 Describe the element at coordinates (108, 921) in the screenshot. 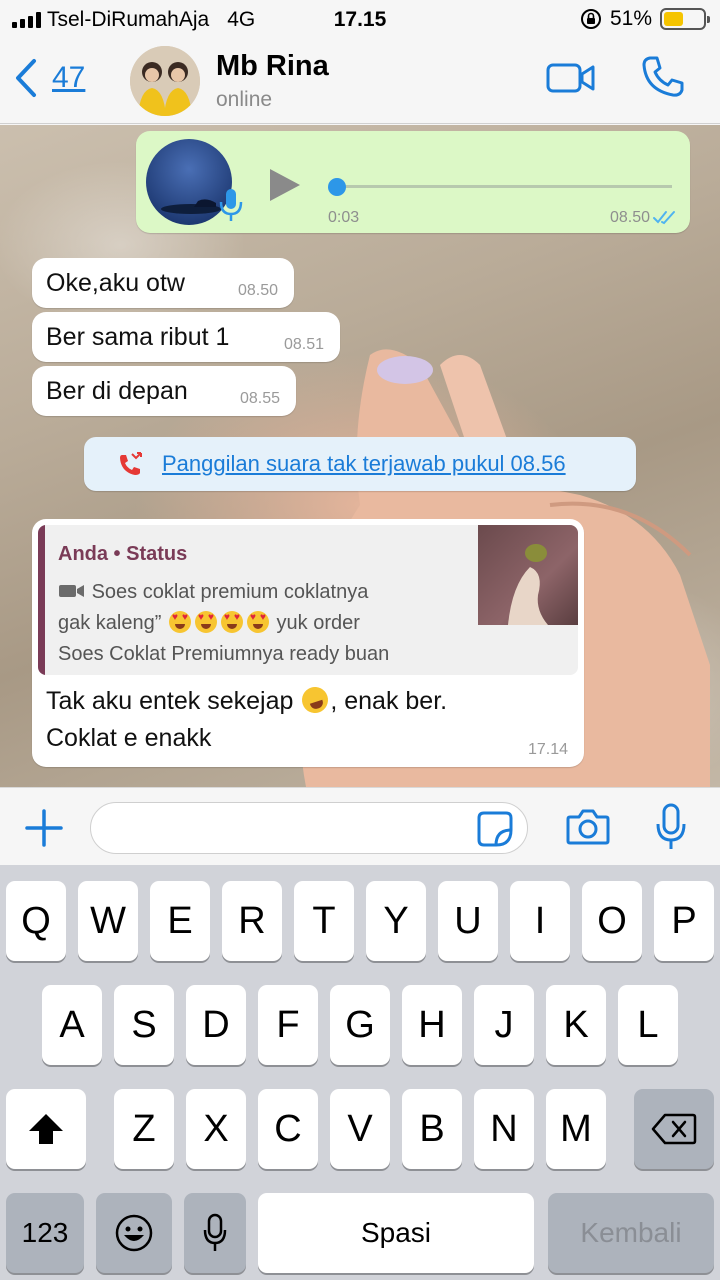

I see `key-w: W` at that location.